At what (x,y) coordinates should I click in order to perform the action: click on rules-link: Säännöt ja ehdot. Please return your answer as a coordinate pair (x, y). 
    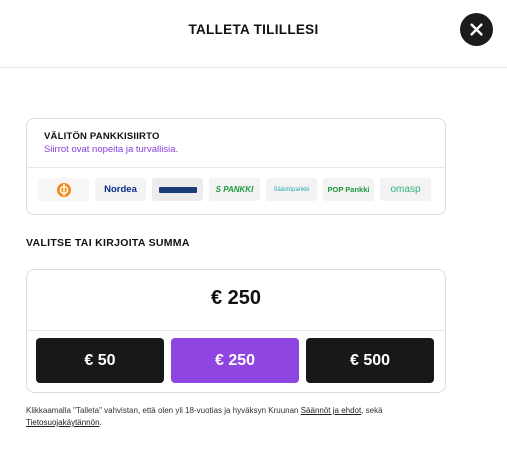
    Looking at the image, I should click on (331, 410).